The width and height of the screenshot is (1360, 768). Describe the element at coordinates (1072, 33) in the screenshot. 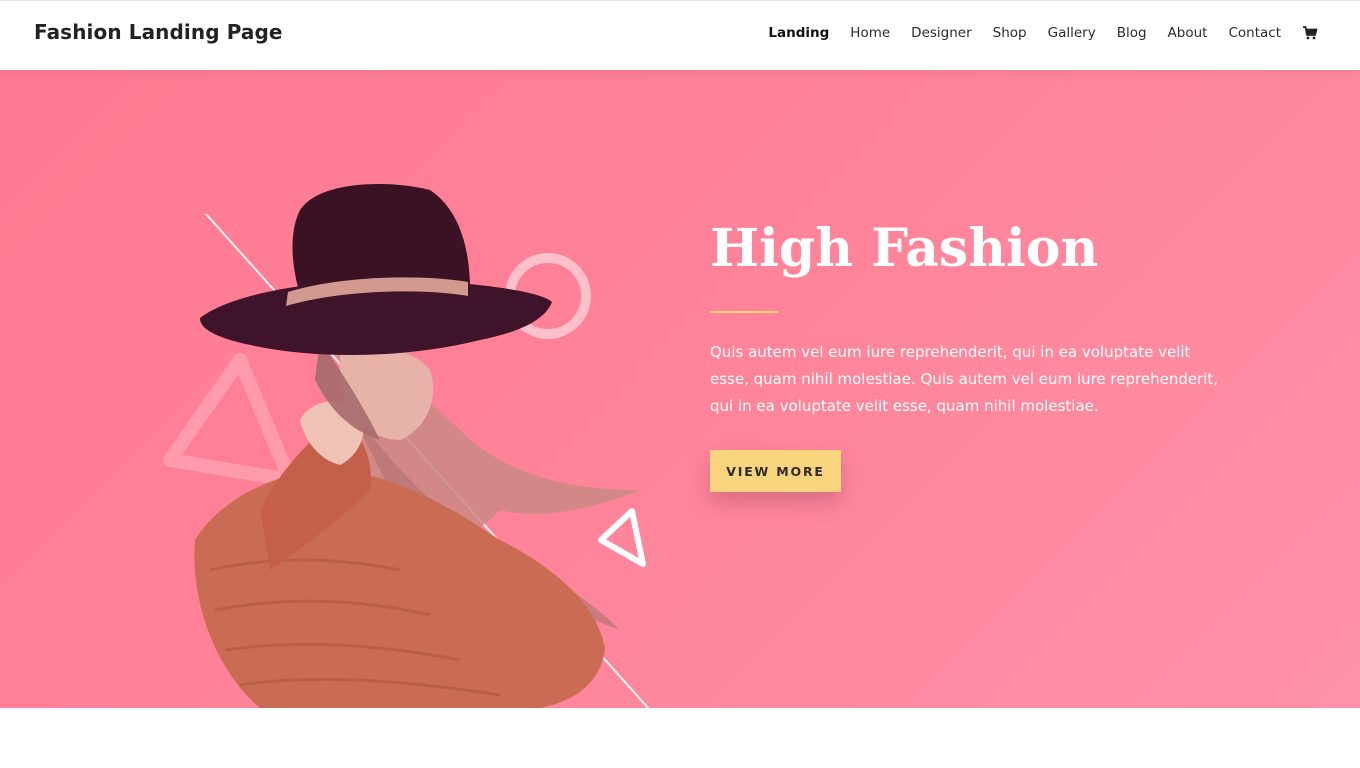

I see `nav-item-gallery: Gallery` at that location.